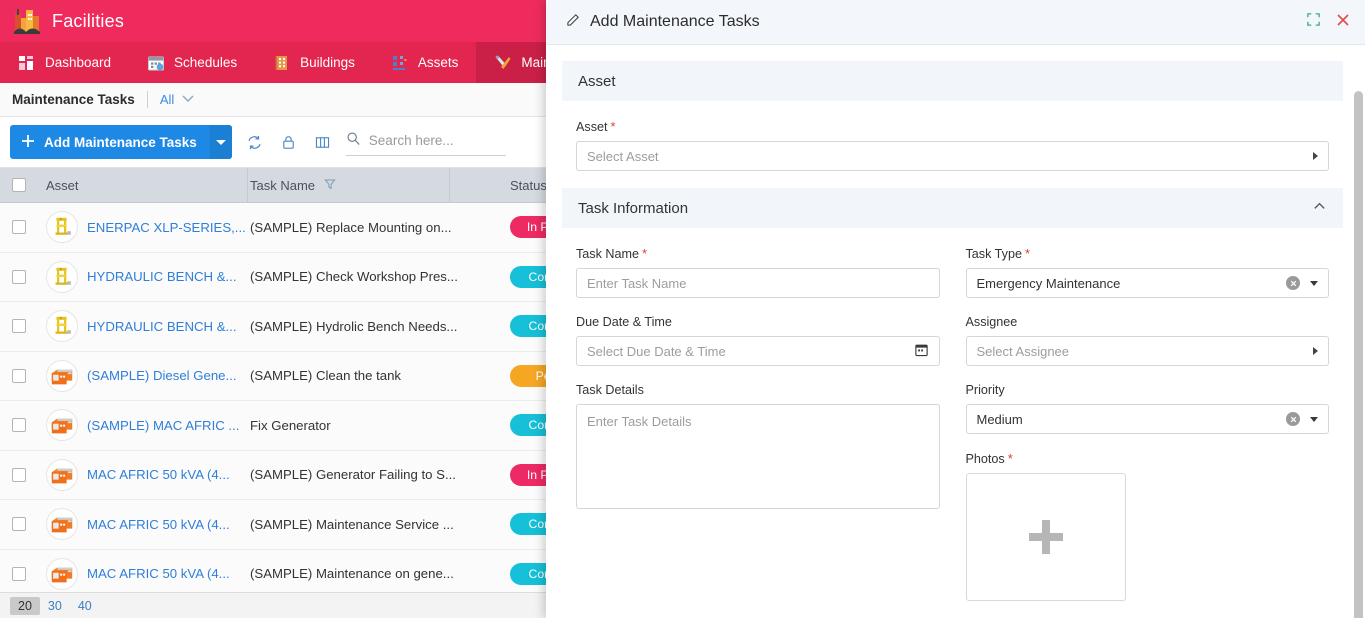 This screenshot has height=618, width=1365. What do you see at coordinates (55, 606) in the screenshot?
I see `page-size-option-30: 30` at bounding box center [55, 606].